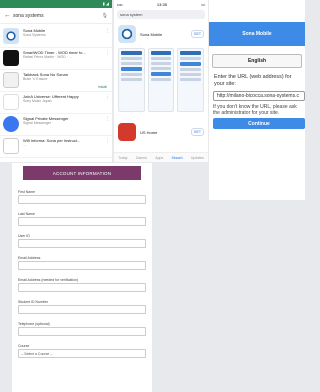 The width and height of the screenshot is (320, 392). Describe the element at coordinates (37, 123) in the screenshot. I see `app-developer: Signal Messenger` at that location.